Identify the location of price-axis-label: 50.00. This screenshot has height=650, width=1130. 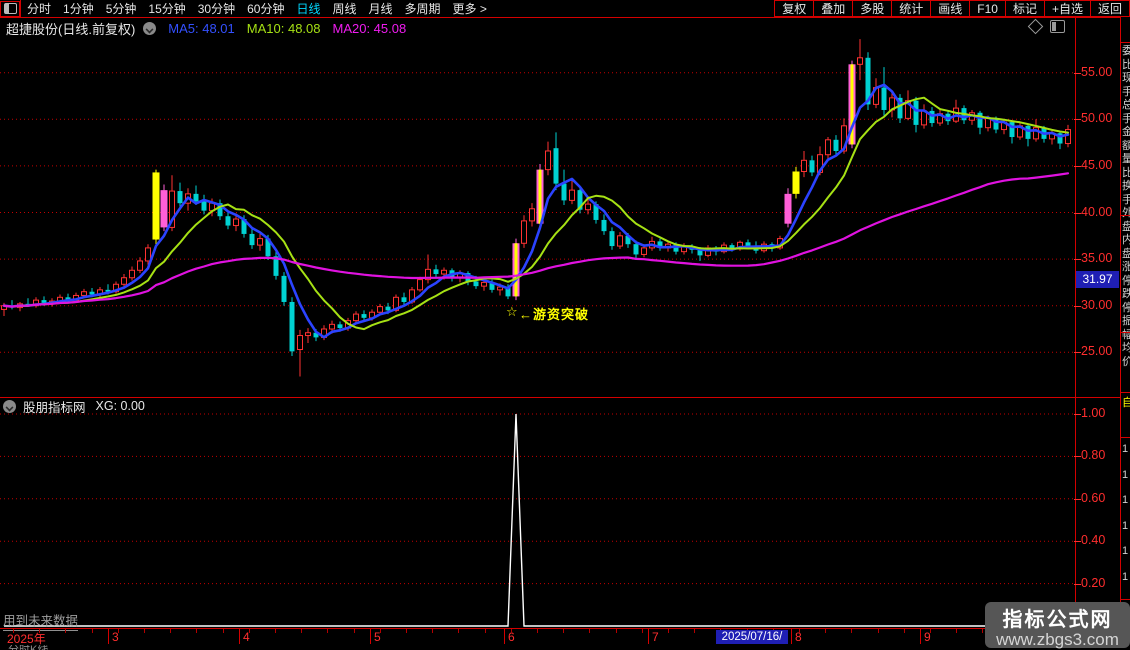
(1097, 118).